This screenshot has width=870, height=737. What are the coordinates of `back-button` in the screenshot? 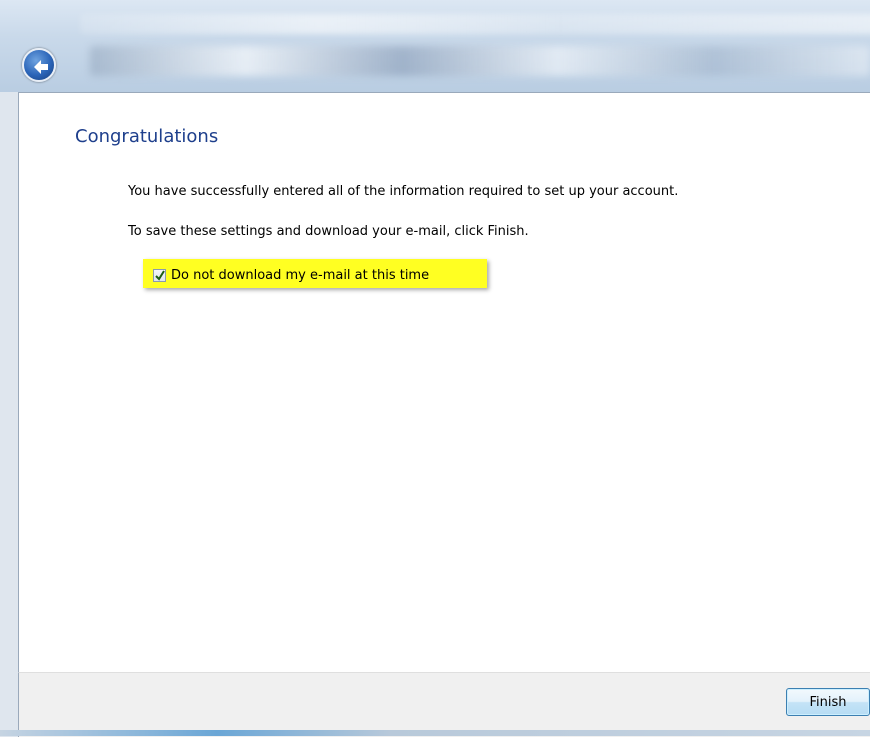 It's located at (39, 65).